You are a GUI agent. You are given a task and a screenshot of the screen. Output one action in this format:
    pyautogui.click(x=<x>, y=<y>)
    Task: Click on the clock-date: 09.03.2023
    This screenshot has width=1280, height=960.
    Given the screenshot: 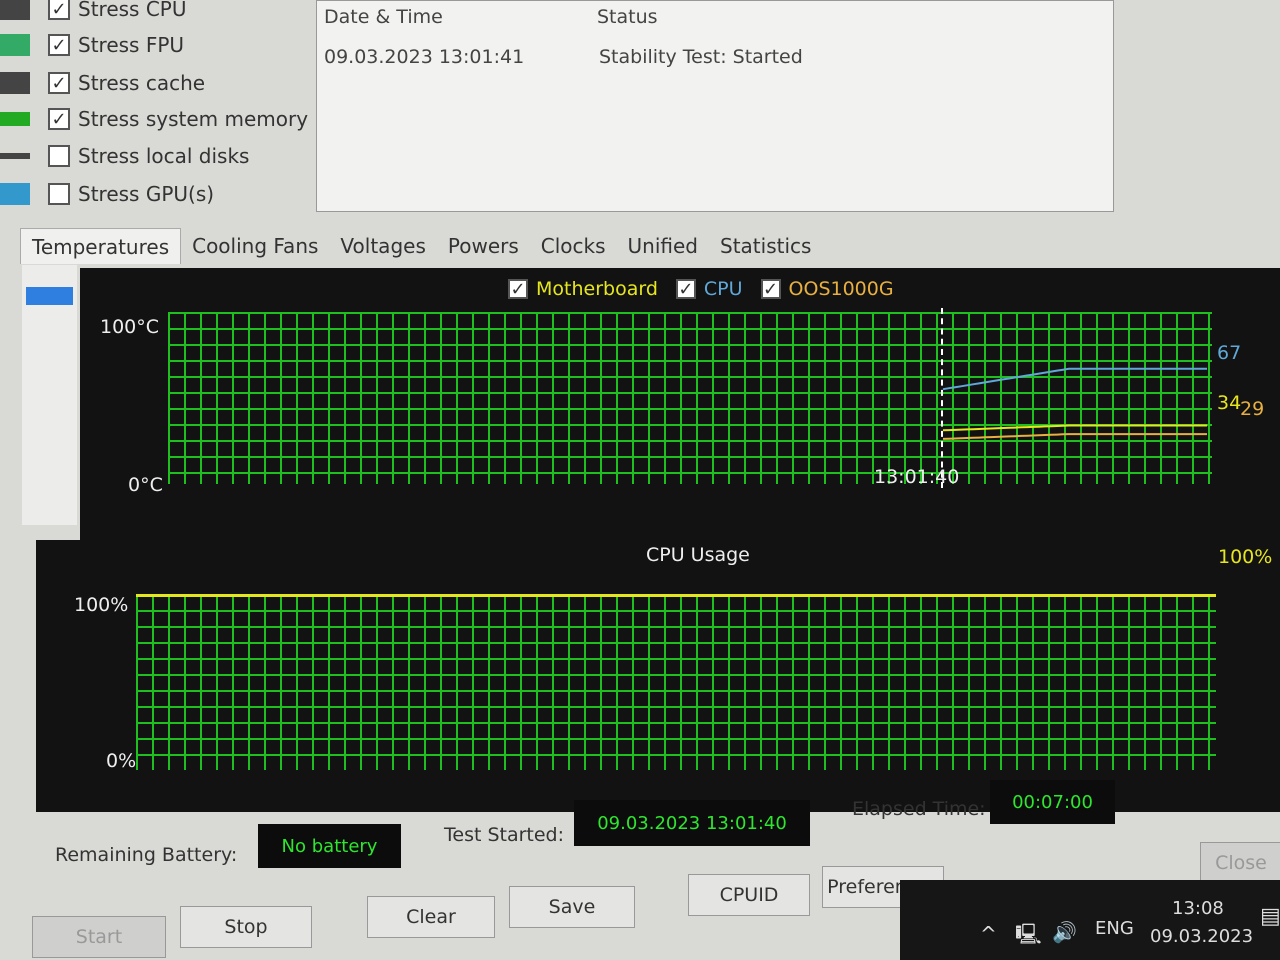 What is the action you would take?
    pyautogui.click(x=1201, y=936)
    